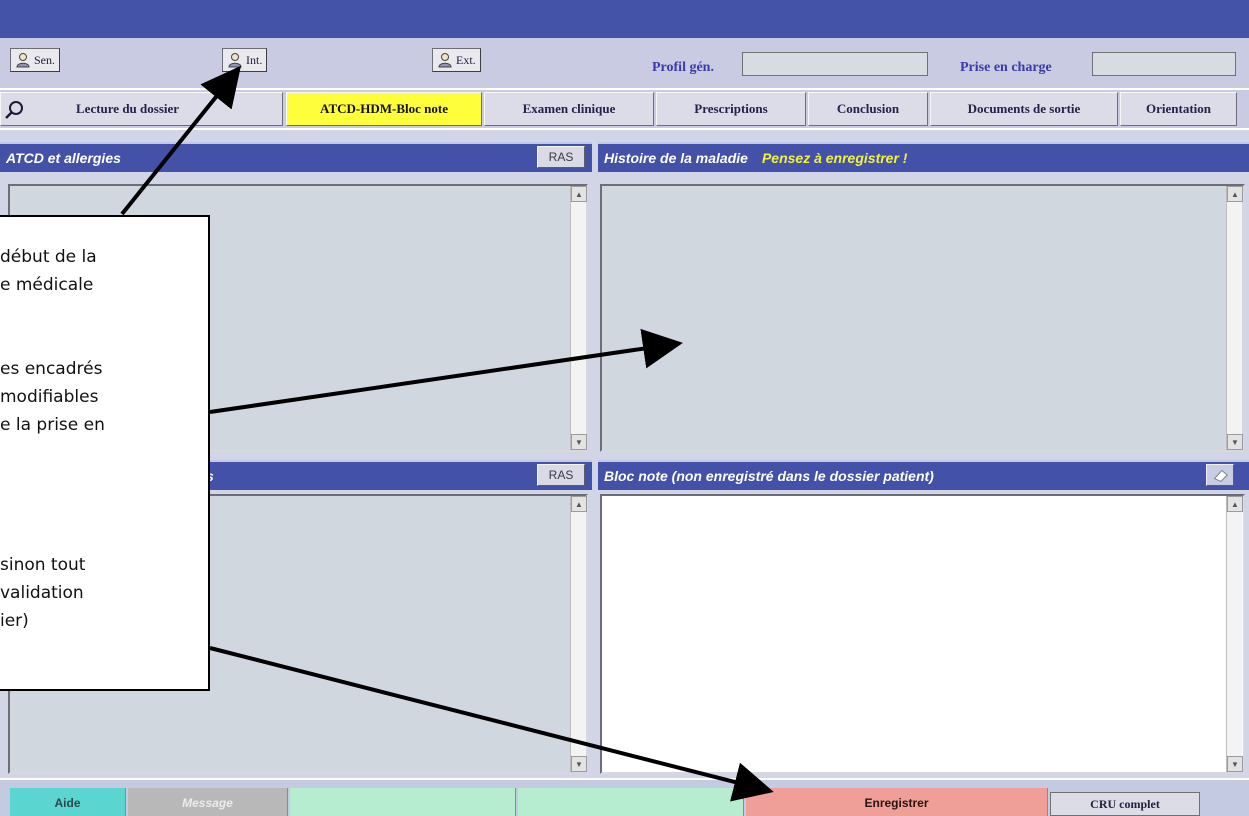  I want to click on arrow-to-save, so click(491, 724).